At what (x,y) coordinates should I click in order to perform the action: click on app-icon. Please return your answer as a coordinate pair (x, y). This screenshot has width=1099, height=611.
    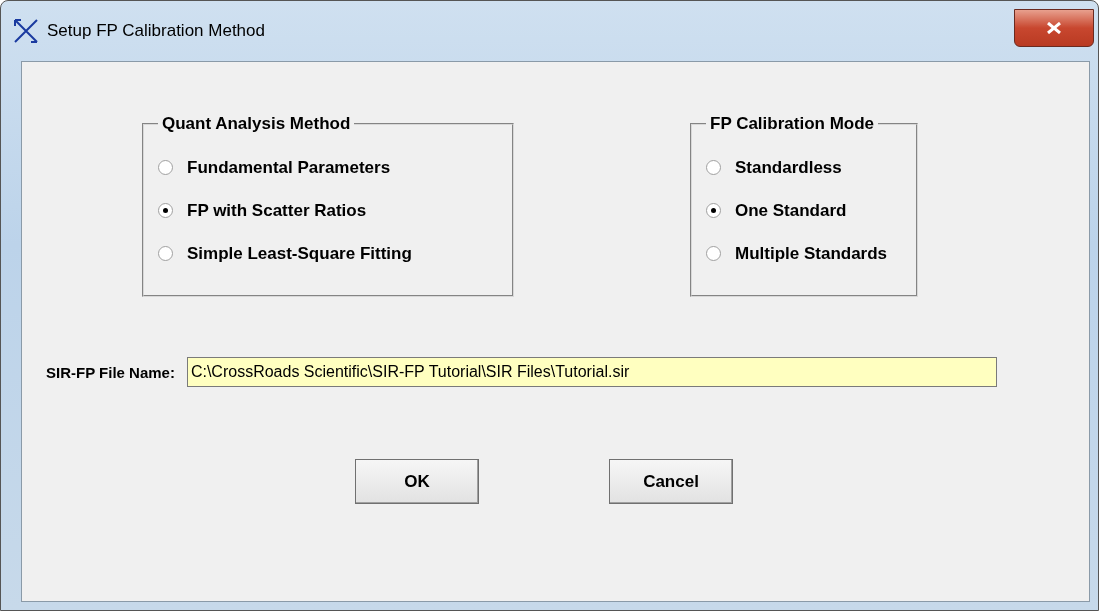
    Looking at the image, I should click on (26, 31).